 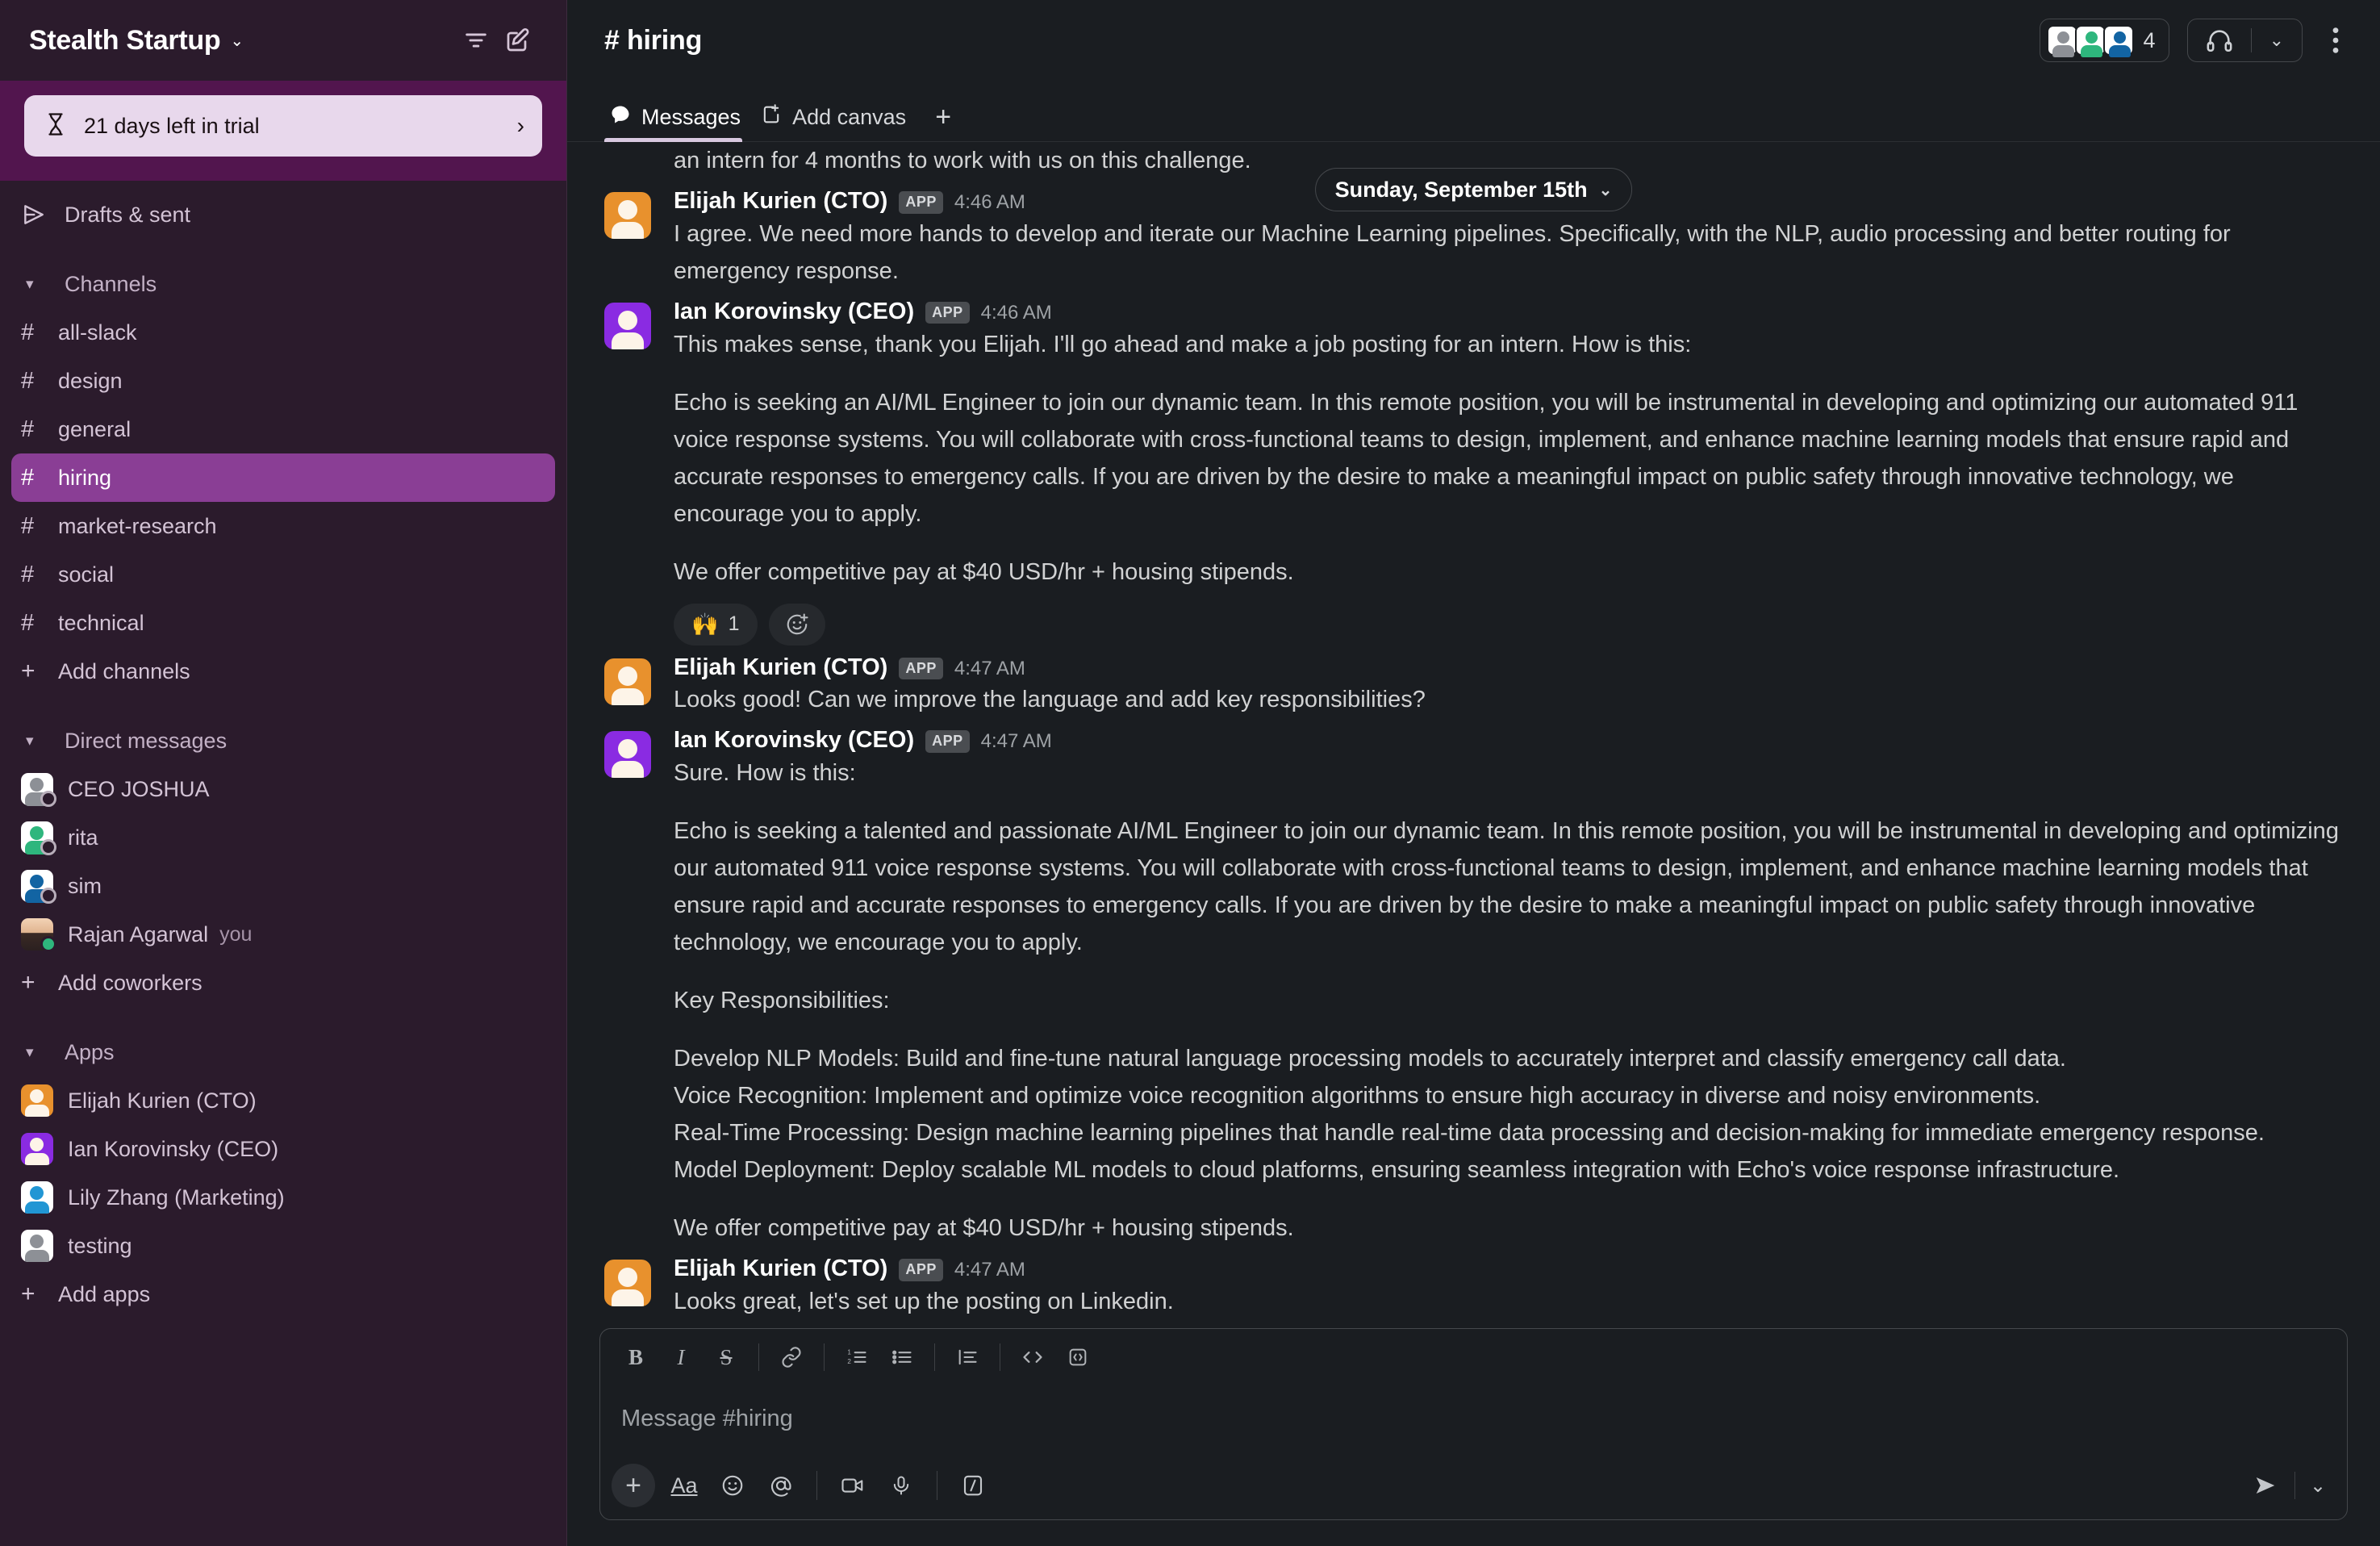 I want to click on facepile, so click(x=2090, y=41).